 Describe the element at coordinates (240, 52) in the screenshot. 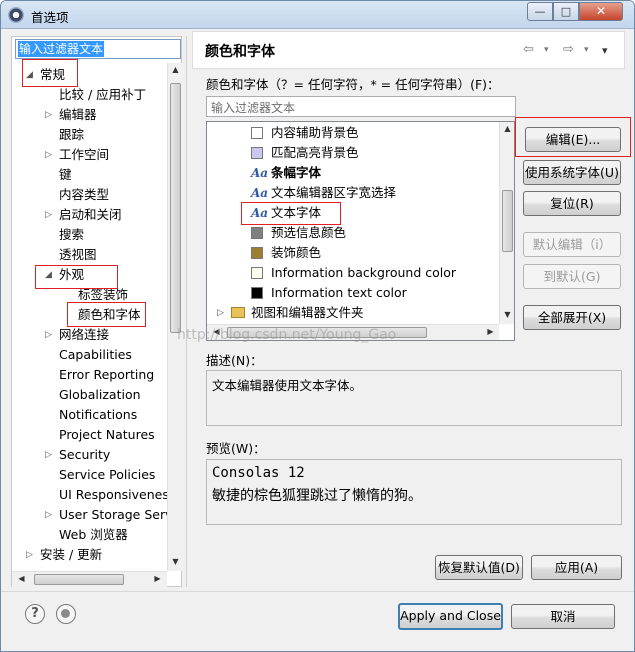

I see `page-title: 颜色和字体` at that location.